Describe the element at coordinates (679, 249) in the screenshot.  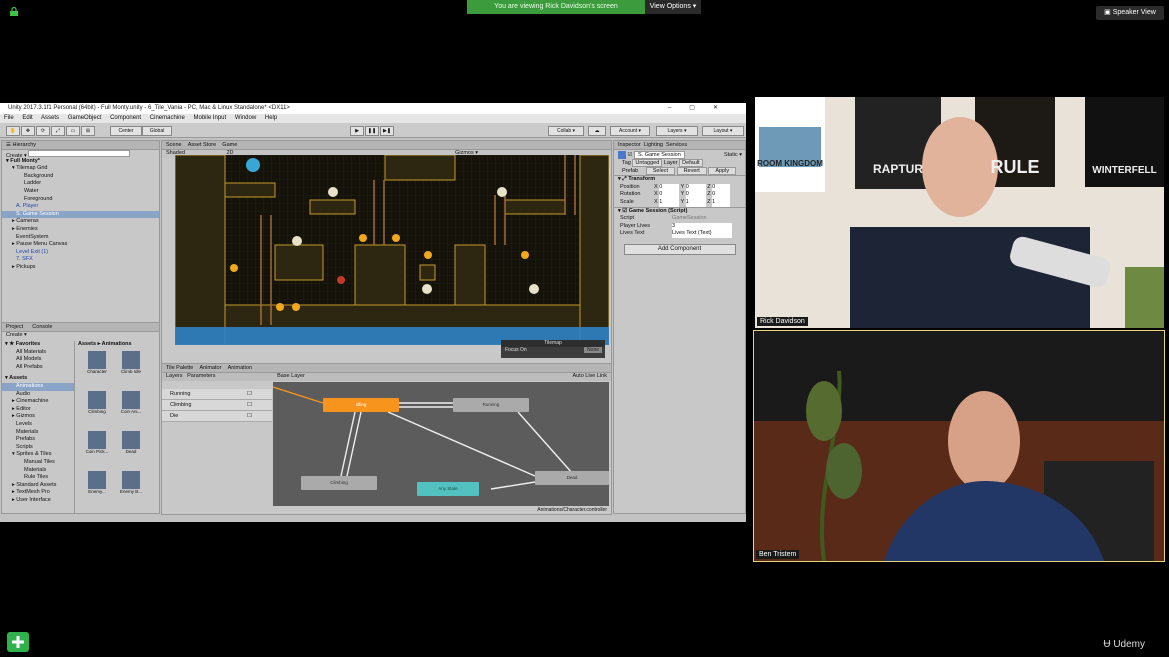
I see `add-component-button: Add Component` at that location.